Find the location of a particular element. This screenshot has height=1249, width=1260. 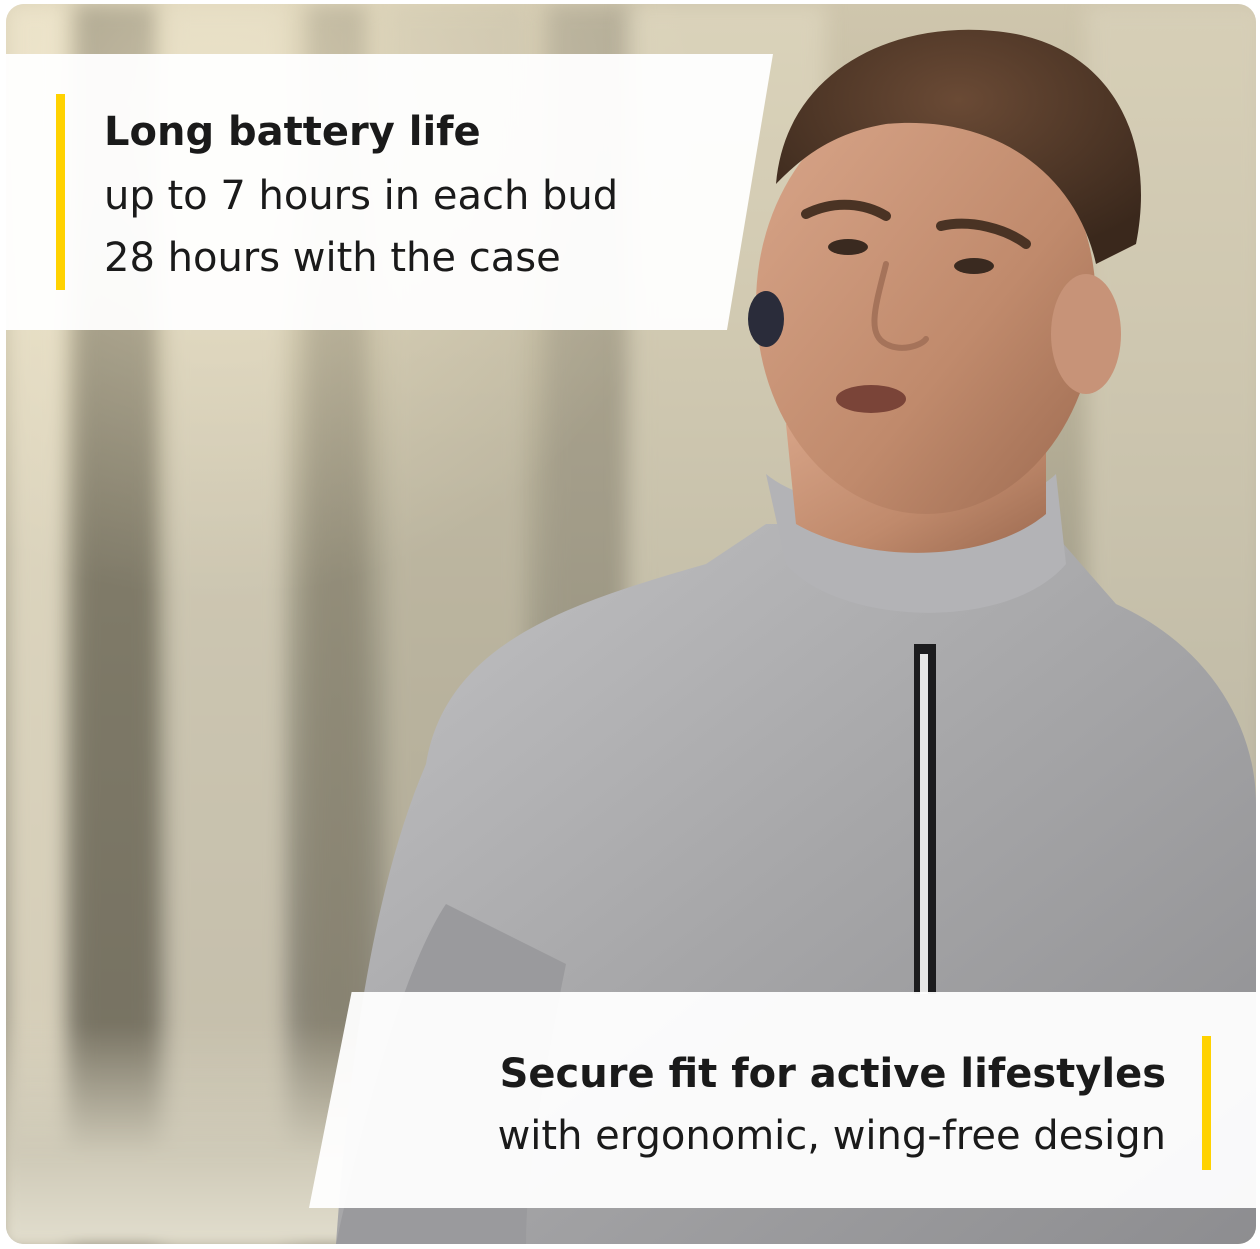

eye-right is located at coordinates (974, 266).